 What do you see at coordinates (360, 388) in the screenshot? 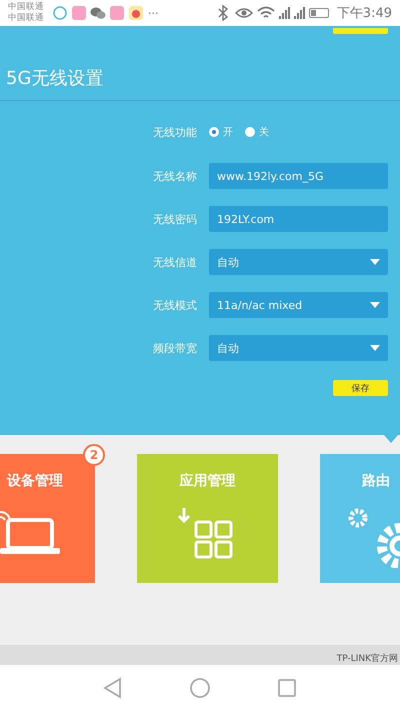
I see `save-button: 保存` at bounding box center [360, 388].